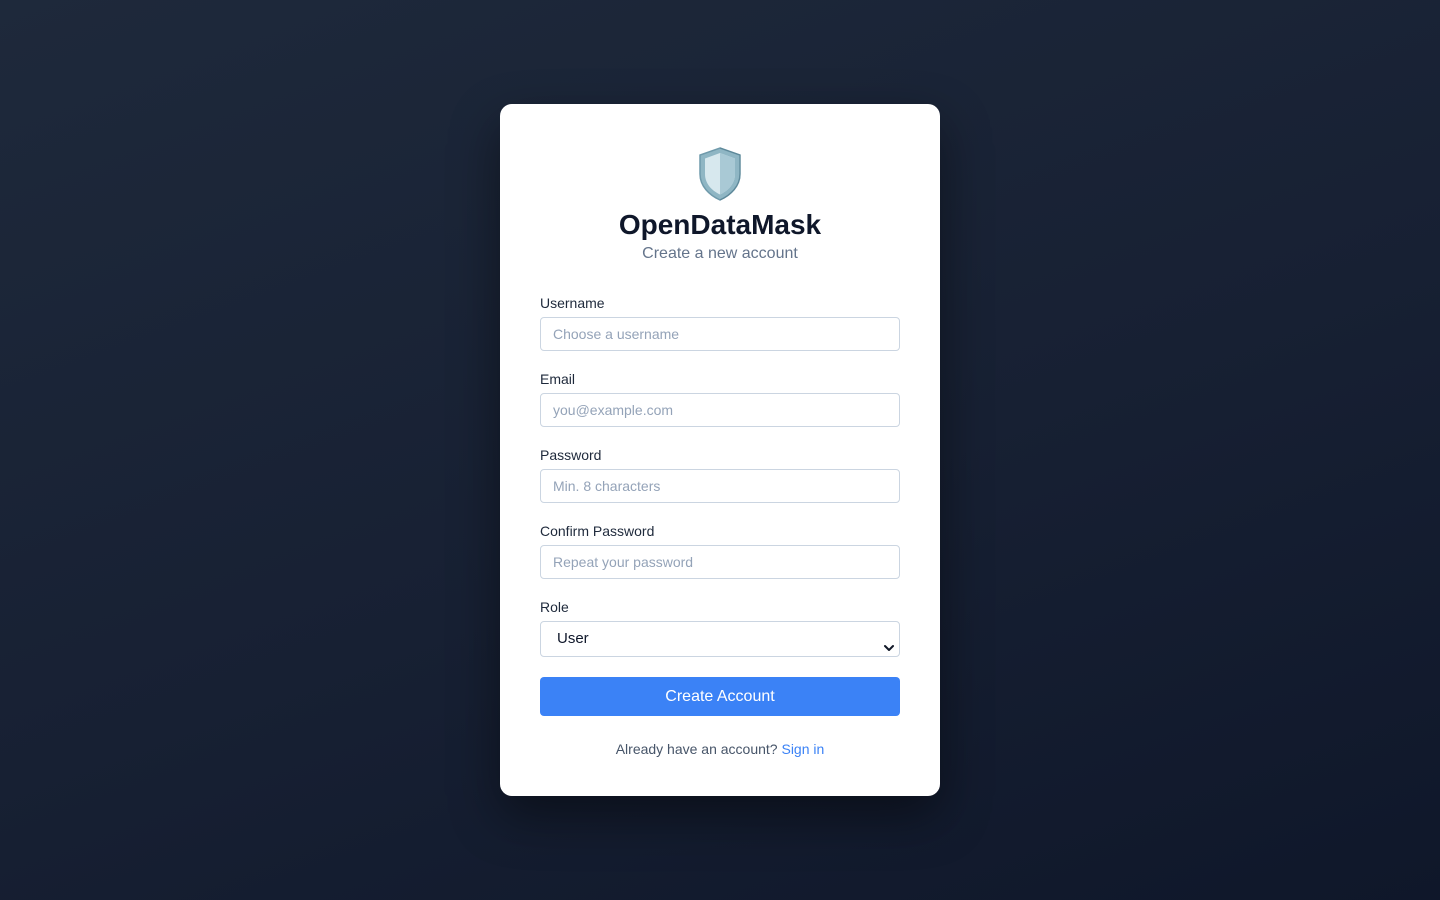 The height and width of the screenshot is (900, 1440). I want to click on signin-prompt-text: Already have an account?, so click(696, 749).